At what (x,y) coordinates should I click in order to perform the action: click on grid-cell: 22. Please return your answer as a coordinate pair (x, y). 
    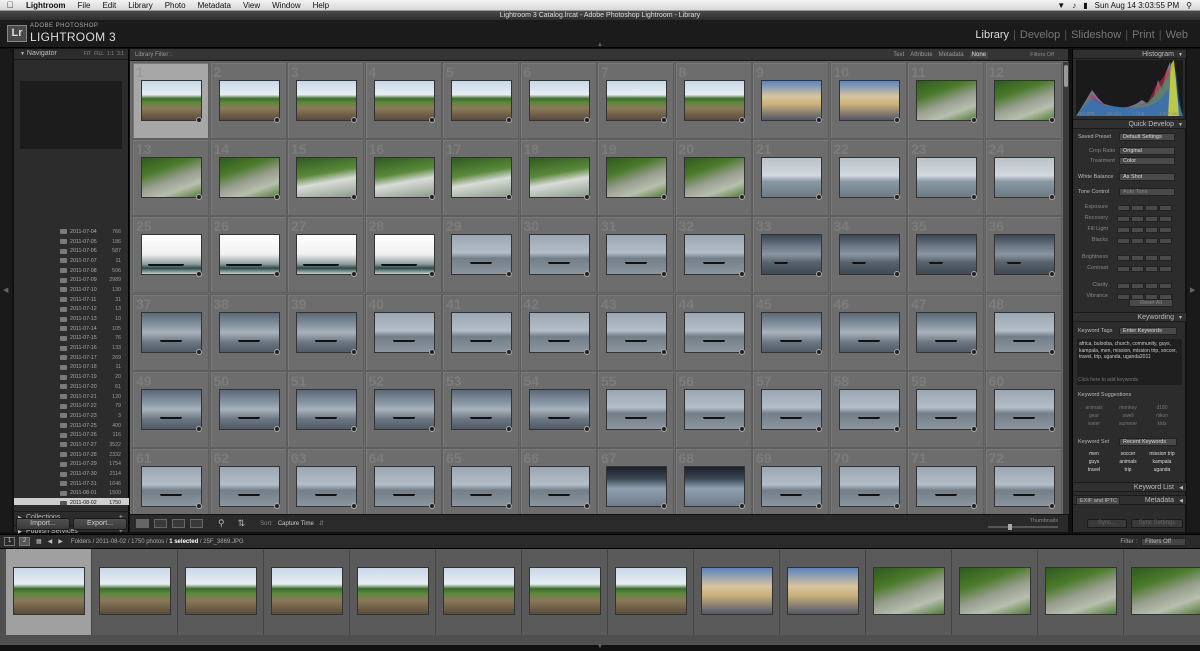
    Looking at the image, I should click on (868, 178).